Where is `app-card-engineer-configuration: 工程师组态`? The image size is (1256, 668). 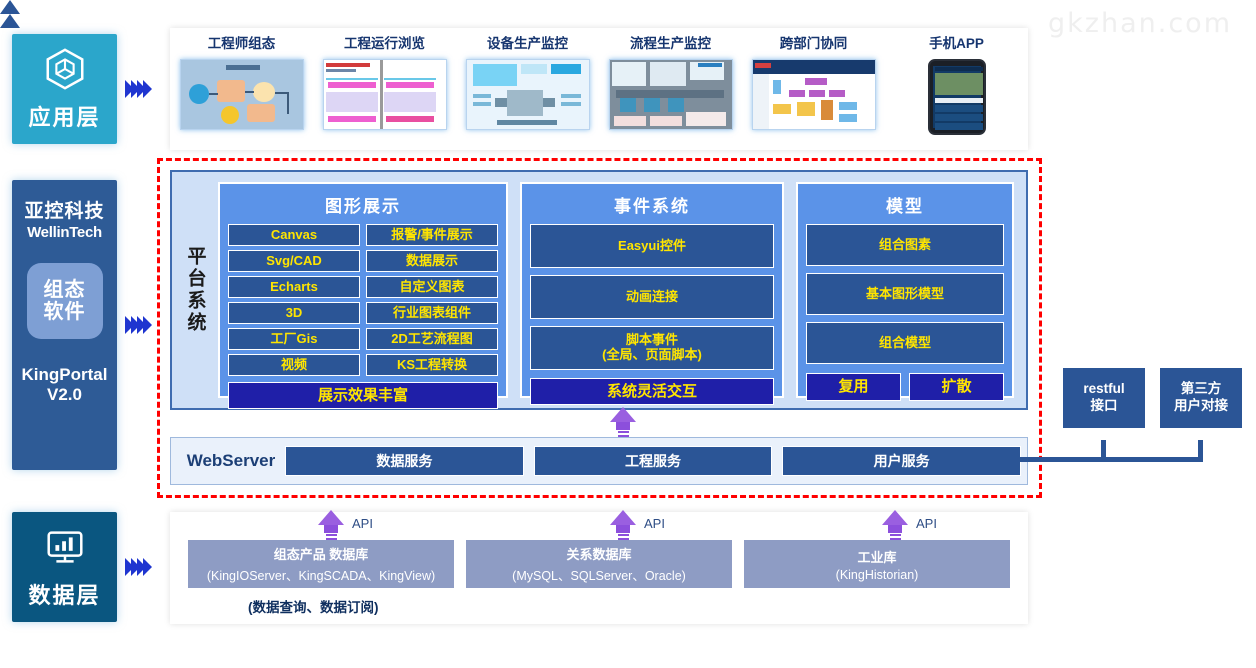
app-card-engineer-configuration: 工程师组态 is located at coordinates (241, 81).